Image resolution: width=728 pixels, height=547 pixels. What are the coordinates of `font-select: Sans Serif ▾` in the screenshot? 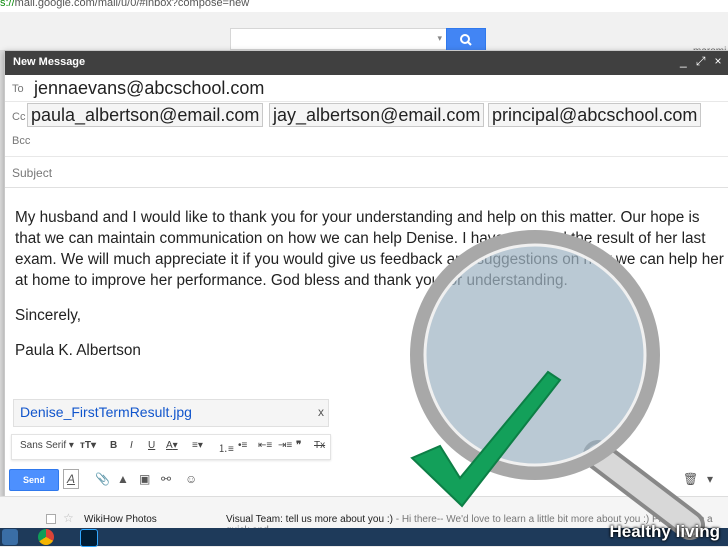 It's located at (47, 445).